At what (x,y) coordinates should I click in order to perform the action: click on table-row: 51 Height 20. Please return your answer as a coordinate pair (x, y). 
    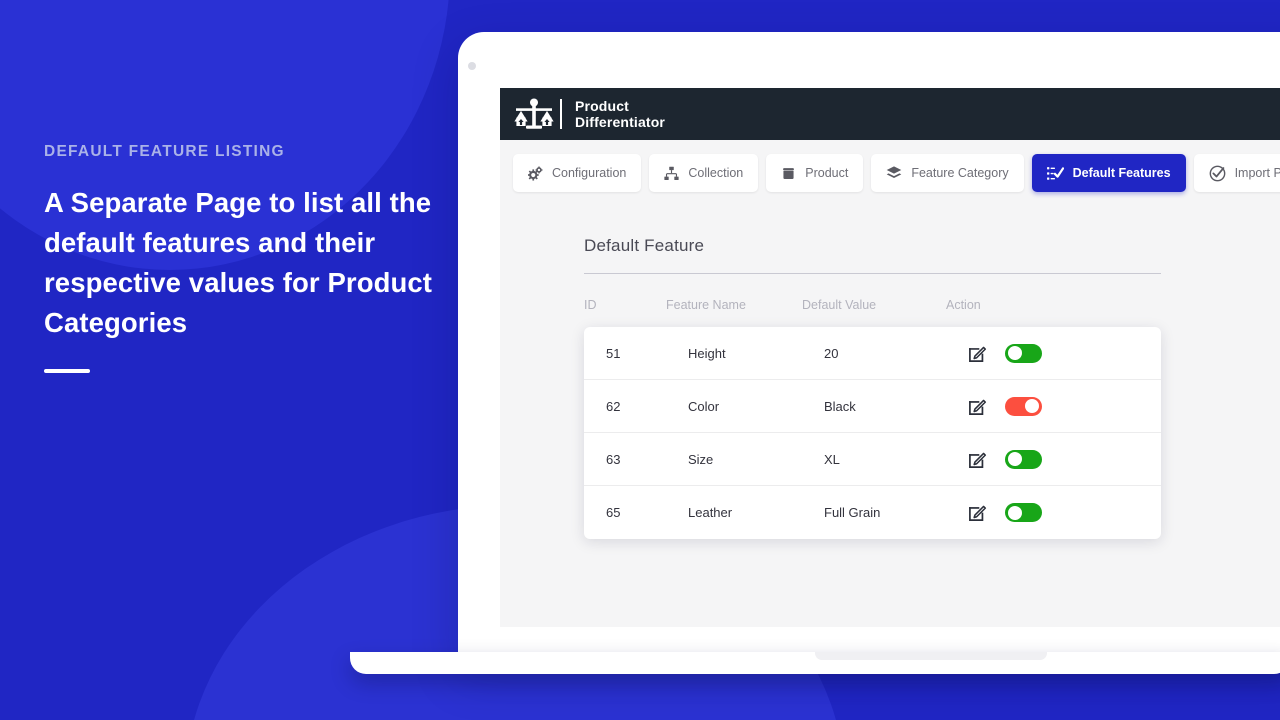
    Looking at the image, I should click on (872, 353).